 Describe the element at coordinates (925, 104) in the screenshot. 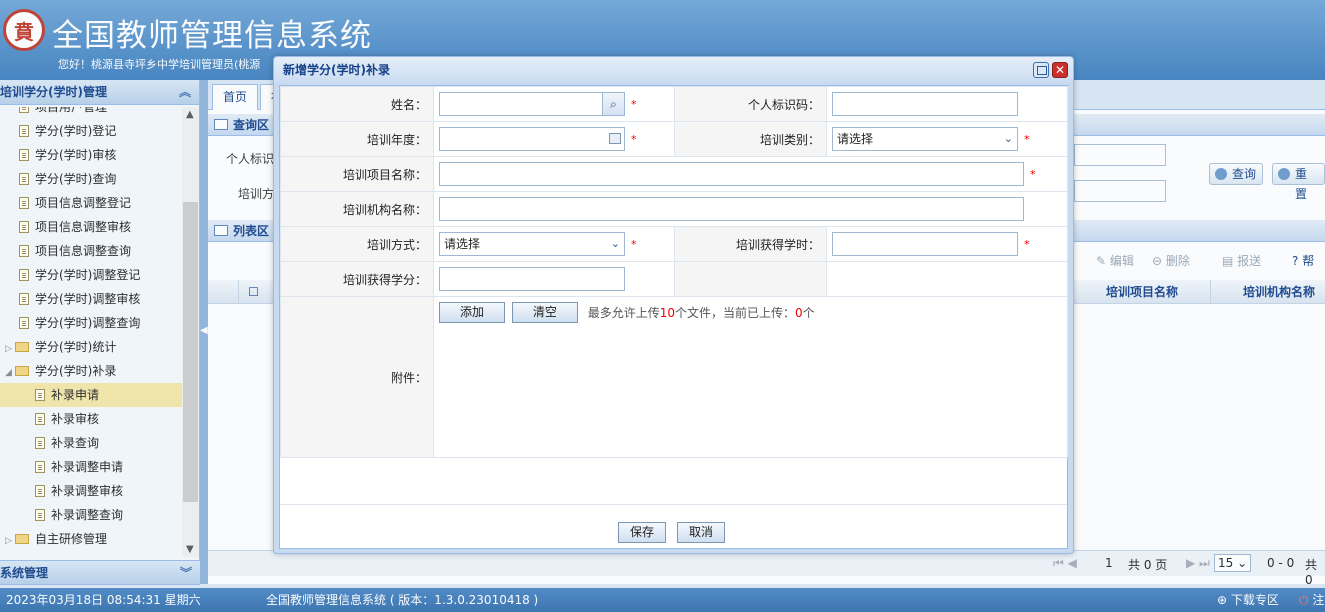

I see `id-input` at that location.